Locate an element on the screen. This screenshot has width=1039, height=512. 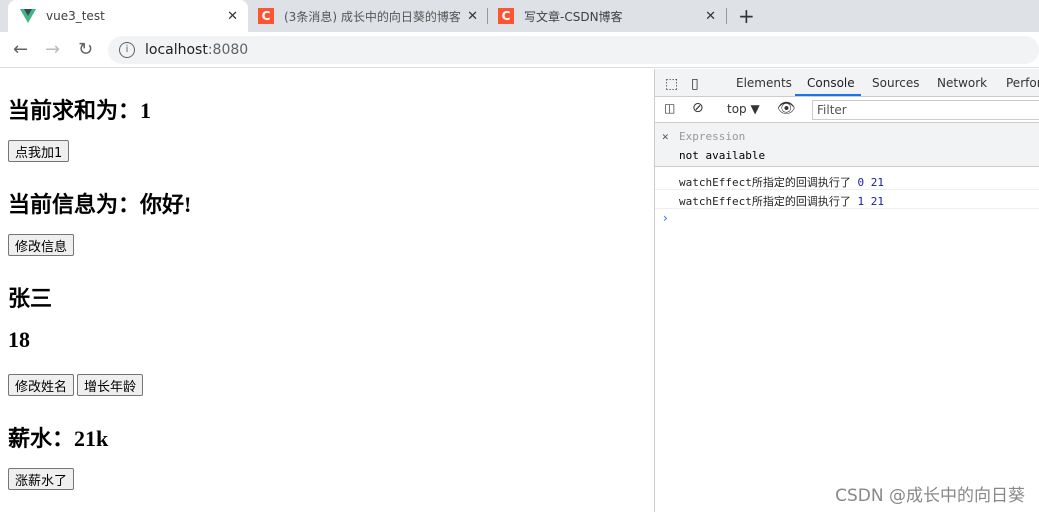
address-bar: i localhost:8080 is located at coordinates (573, 50).